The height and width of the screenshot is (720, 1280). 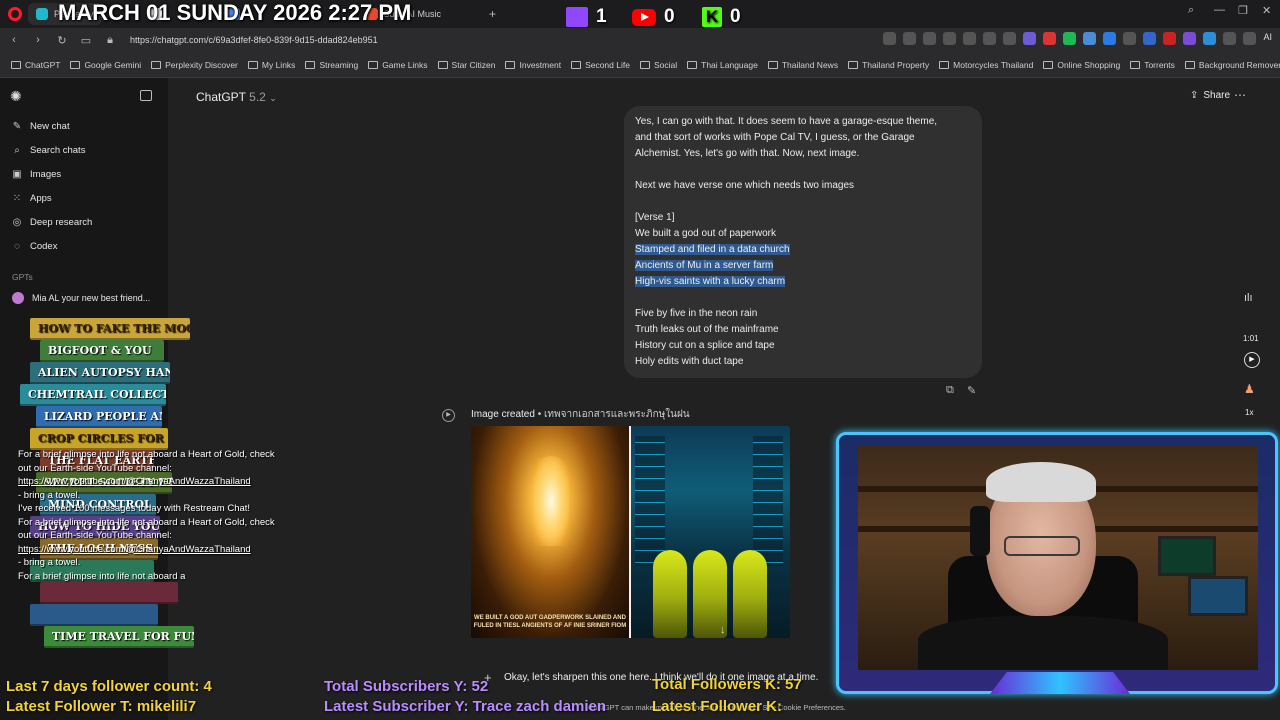 What do you see at coordinates (38, 40) in the screenshot?
I see `forward-icon: ›` at bounding box center [38, 40].